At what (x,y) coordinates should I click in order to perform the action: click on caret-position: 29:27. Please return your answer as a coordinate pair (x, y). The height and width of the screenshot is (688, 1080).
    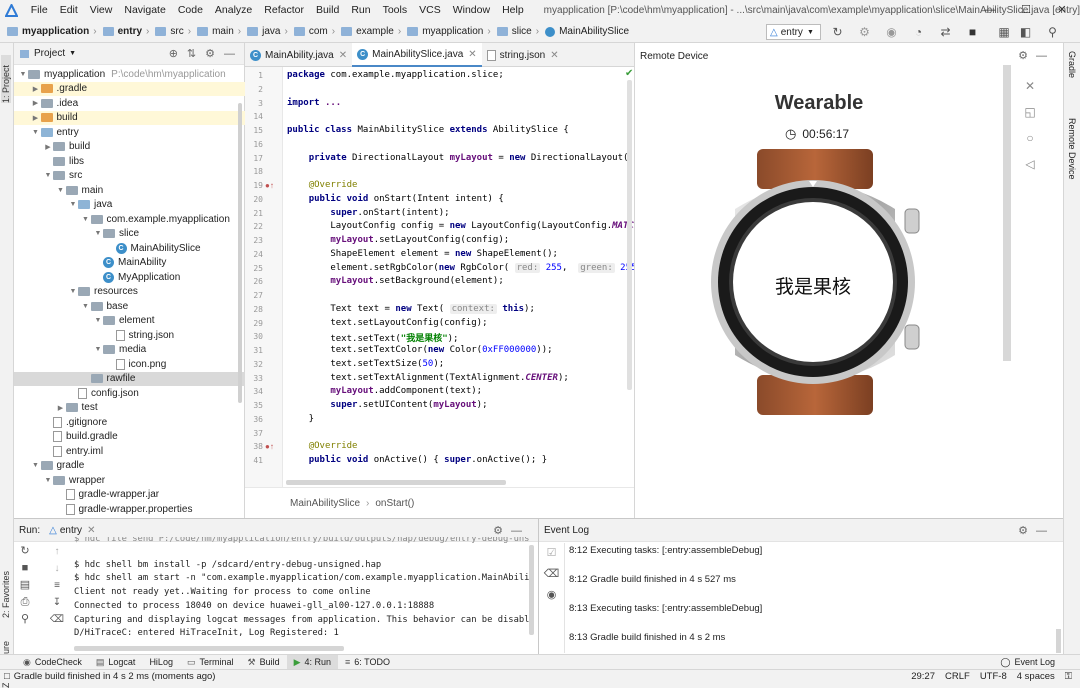
    Looking at the image, I should click on (923, 676).